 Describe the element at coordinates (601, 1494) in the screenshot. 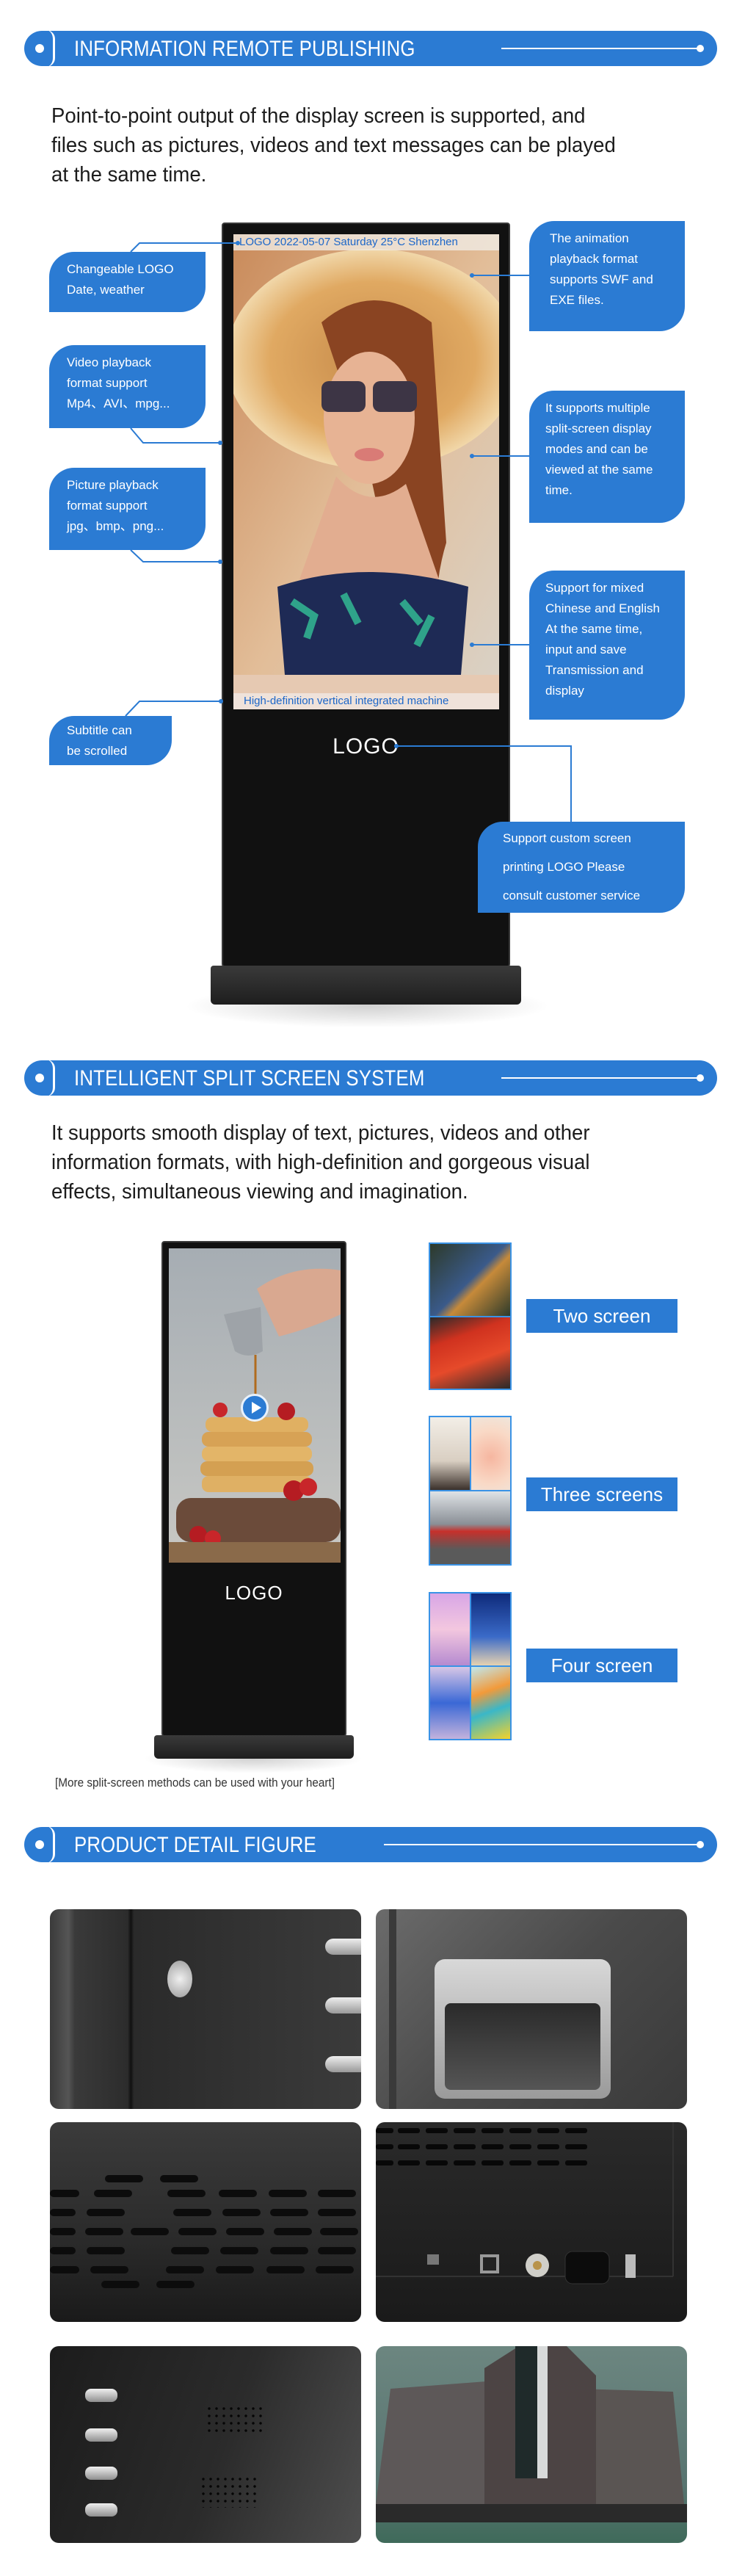

I see `label-three-screens: Three screens` at that location.